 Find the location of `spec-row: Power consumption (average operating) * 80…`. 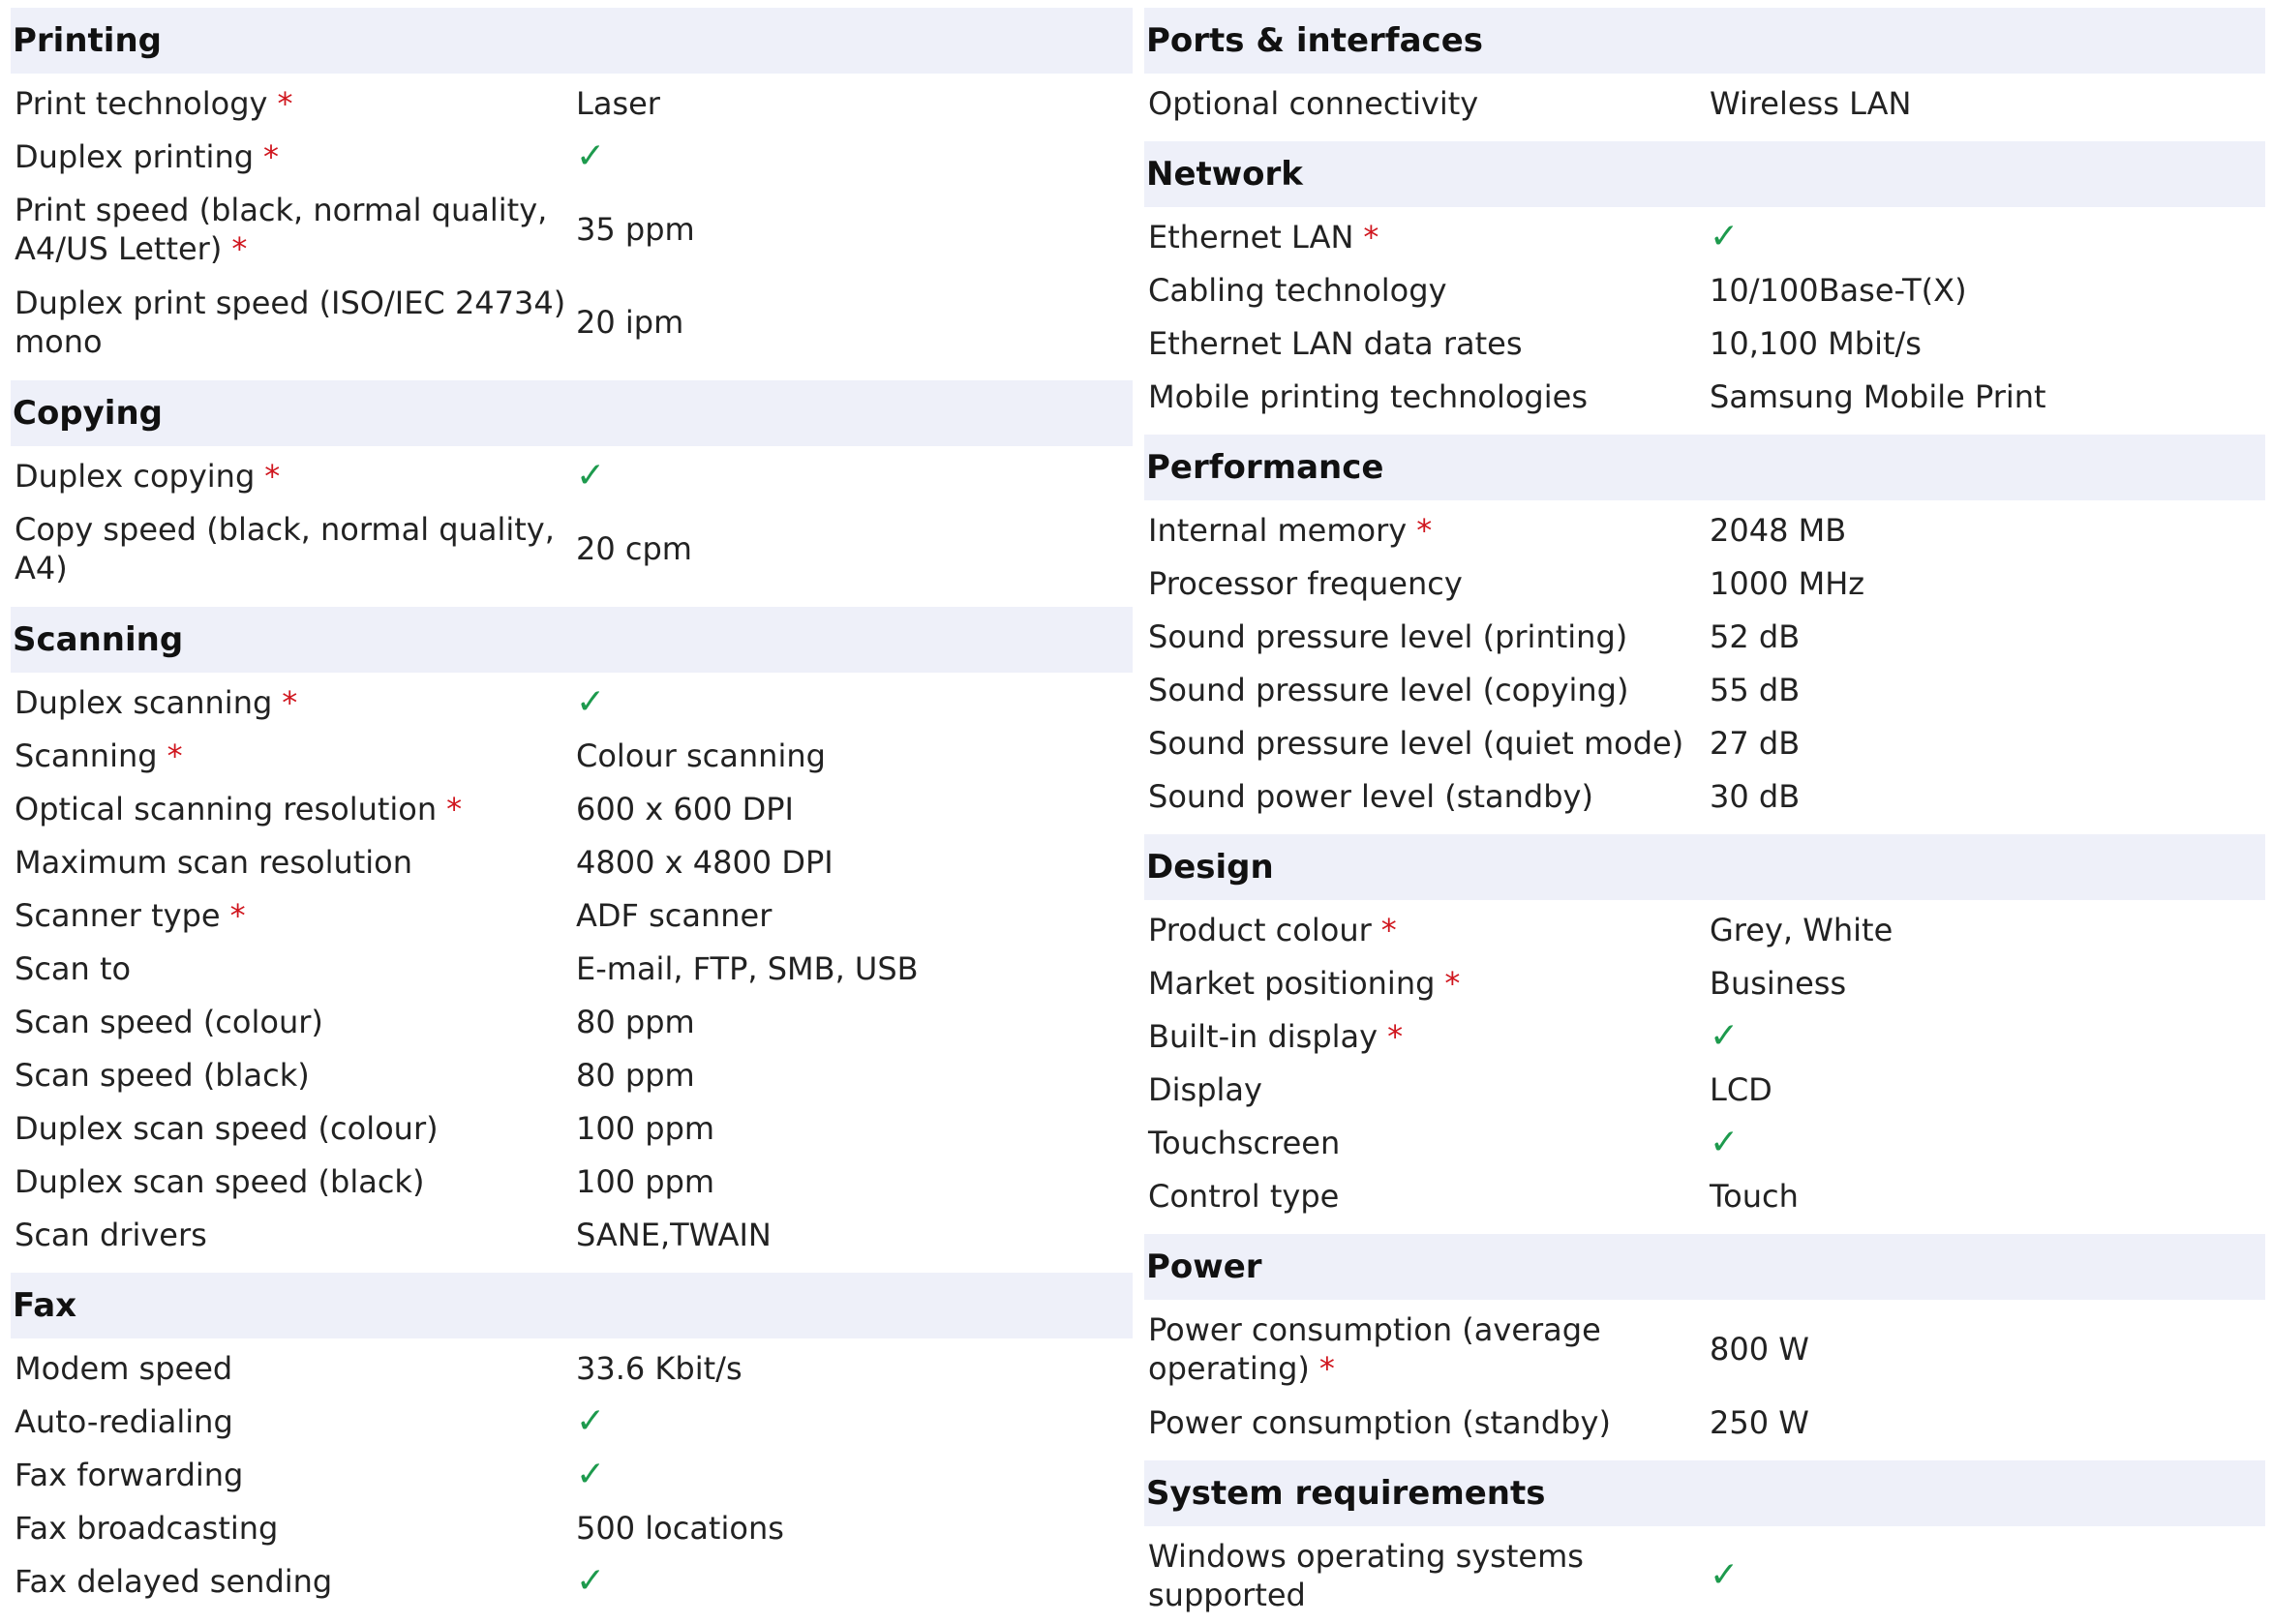

spec-row: Power consumption (average operating) * 80… is located at coordinates (1705, 1350).